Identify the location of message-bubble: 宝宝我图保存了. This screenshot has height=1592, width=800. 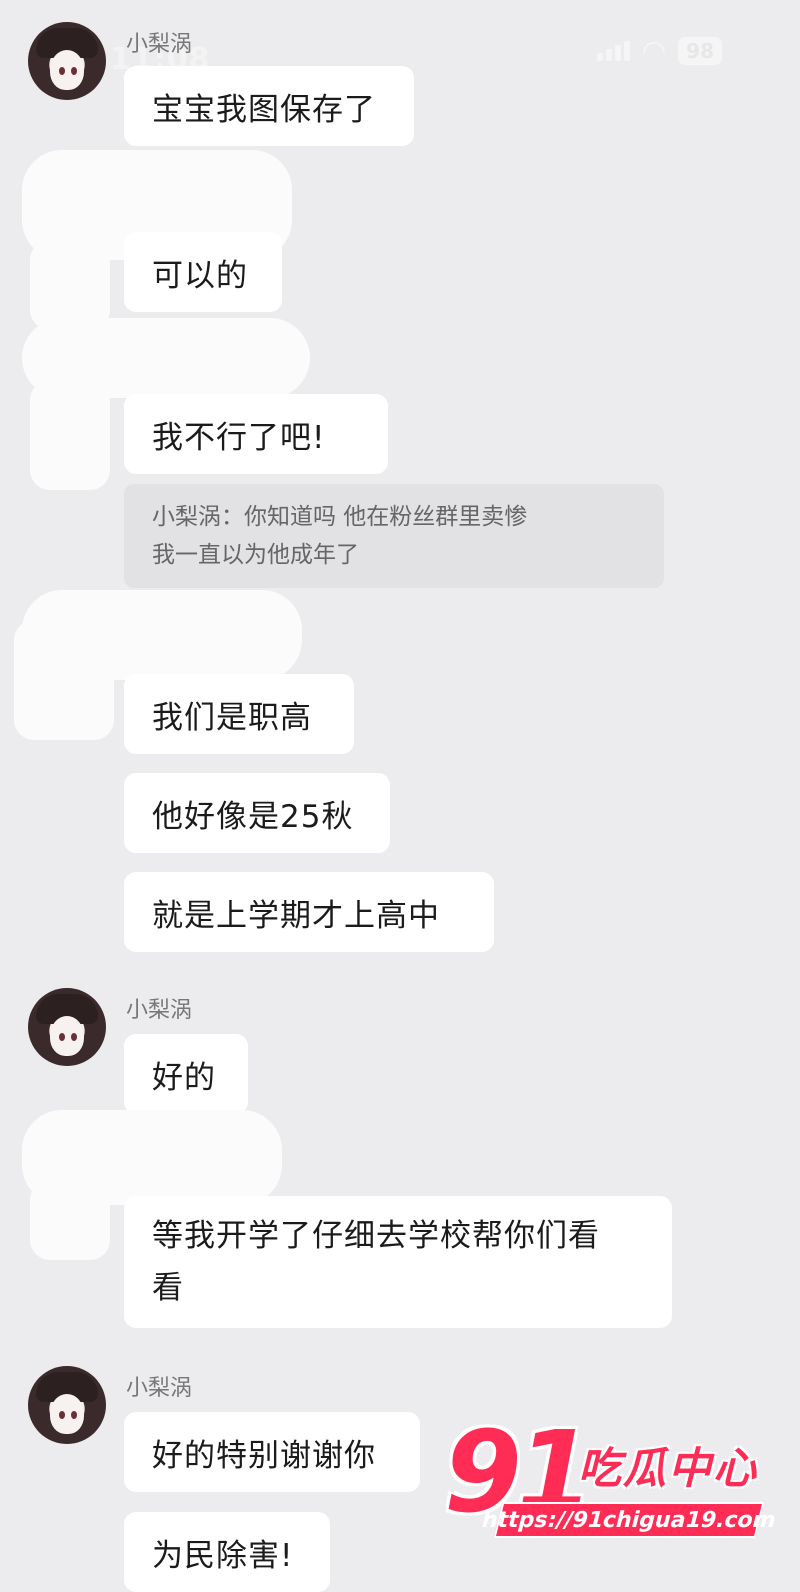
(269, 106).